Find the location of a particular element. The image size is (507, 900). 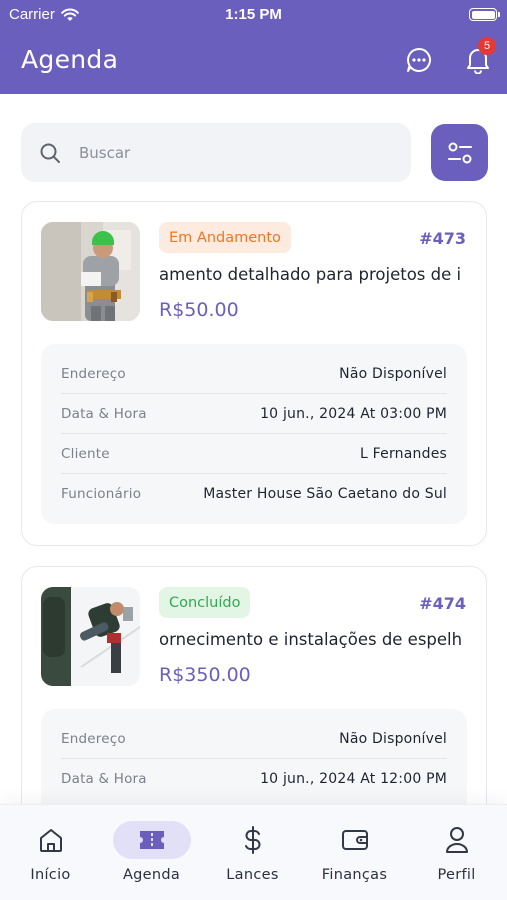

detail-value: 10 jun., 2024 At 03:00 PM is located at coordinates (353, 413).